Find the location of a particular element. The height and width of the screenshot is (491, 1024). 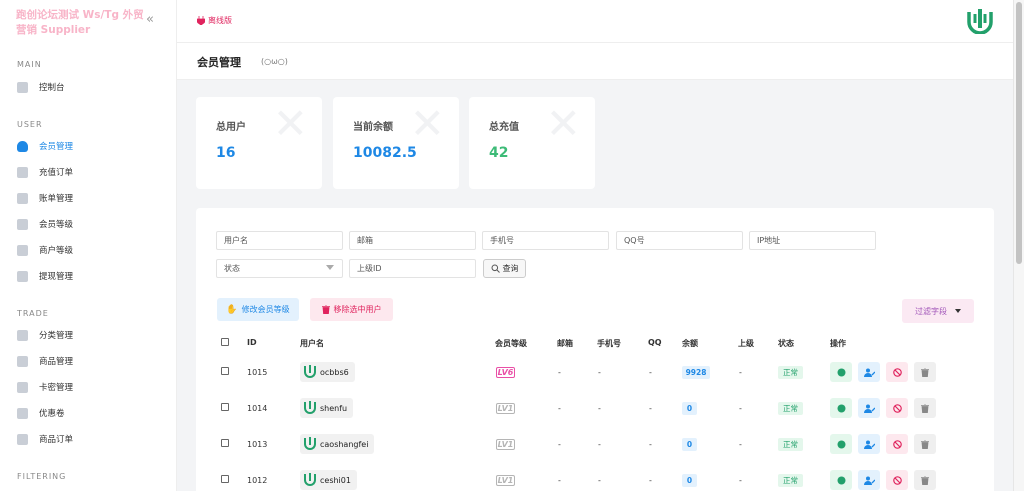

cell-id: 1014 is located at coordinates (257, 408).